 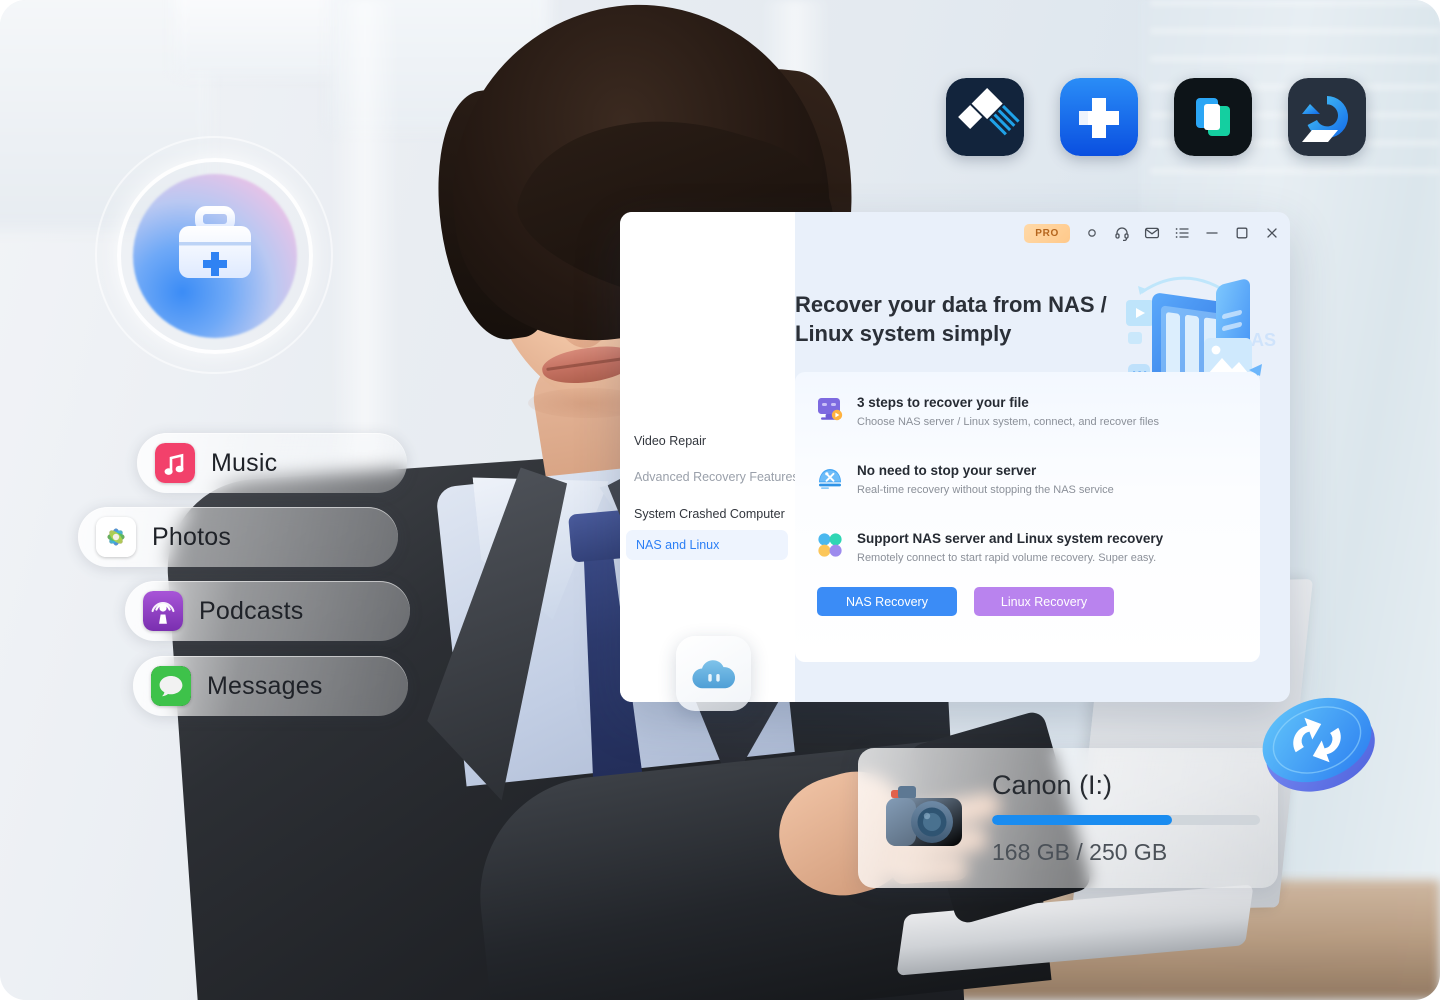 I want to click on app-pill-label: Music, so click(x=244, y=462).